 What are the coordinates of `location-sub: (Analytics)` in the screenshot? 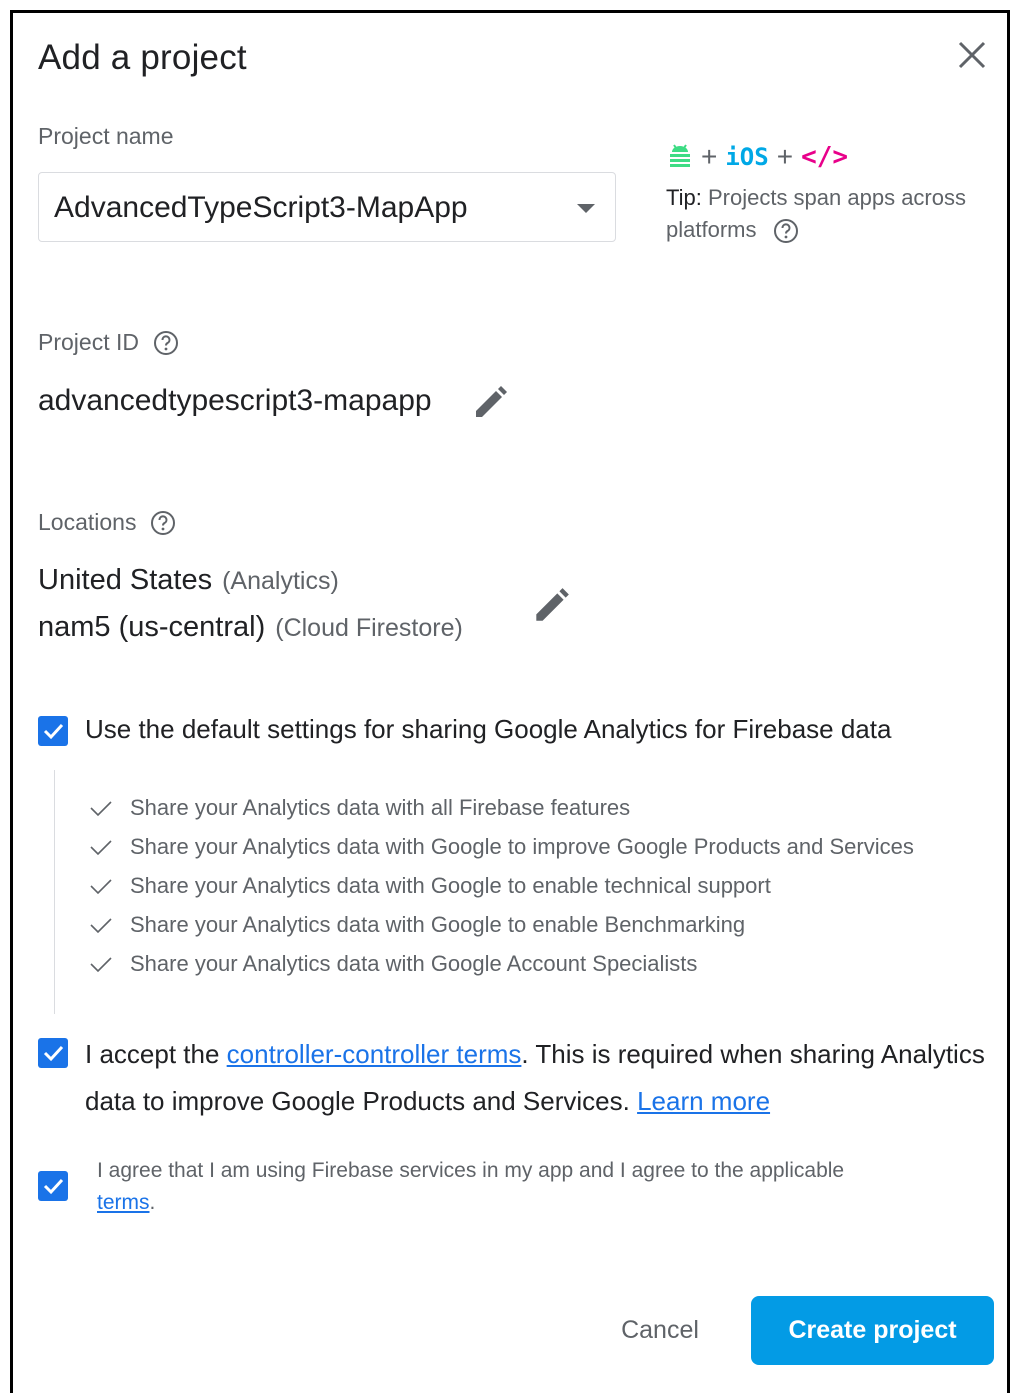 It's located at (280, 581).